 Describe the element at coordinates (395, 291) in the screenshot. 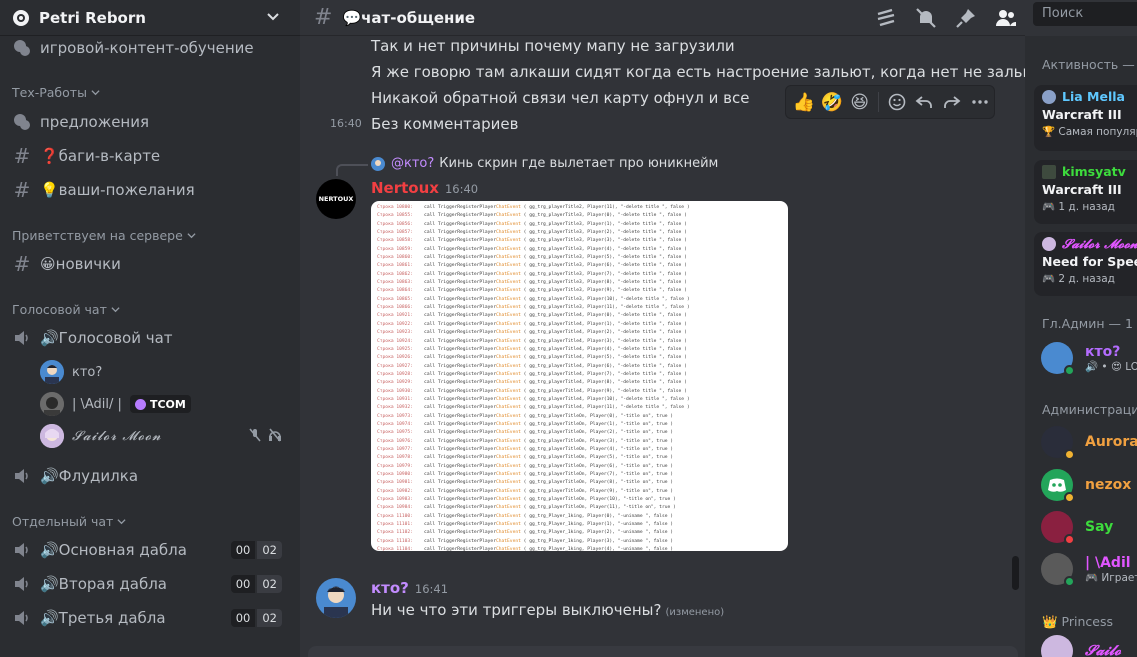

I see `code-line-number: Строка 10864:` at that location.